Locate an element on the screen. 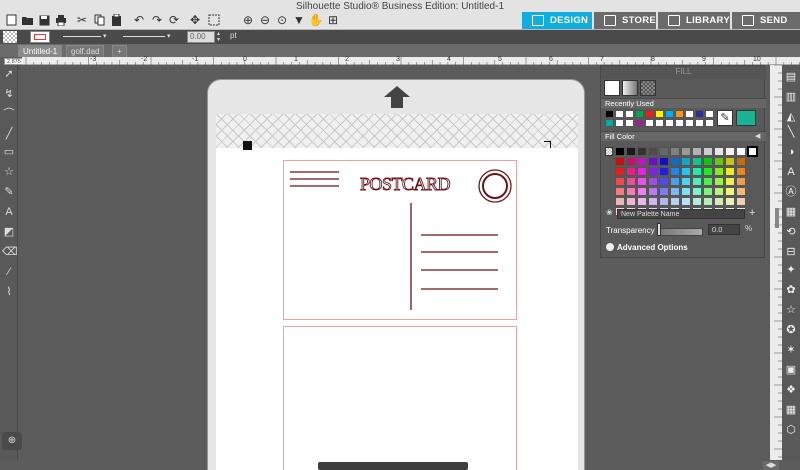  tab-library: LIBRARY is located at coordinates (694, 20).